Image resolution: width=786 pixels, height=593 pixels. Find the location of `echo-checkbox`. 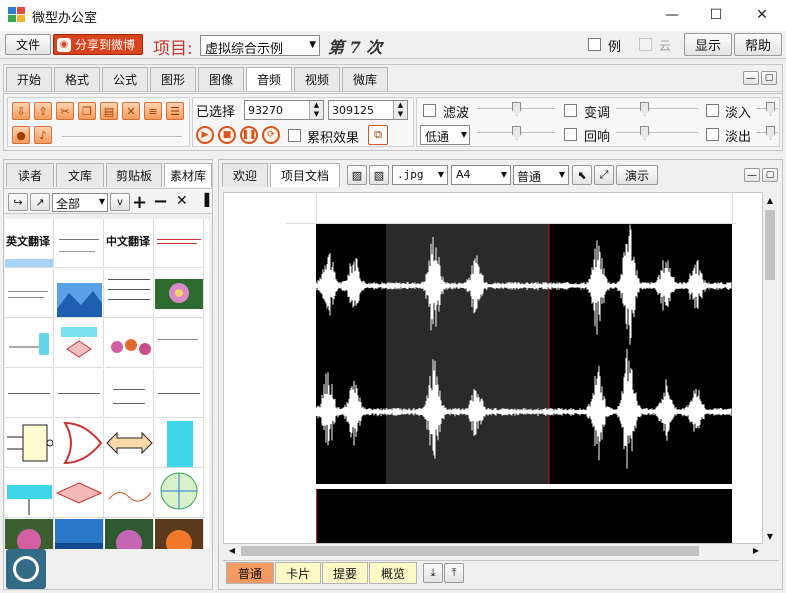

echo-checkbox is located at coordinates (570, 134).